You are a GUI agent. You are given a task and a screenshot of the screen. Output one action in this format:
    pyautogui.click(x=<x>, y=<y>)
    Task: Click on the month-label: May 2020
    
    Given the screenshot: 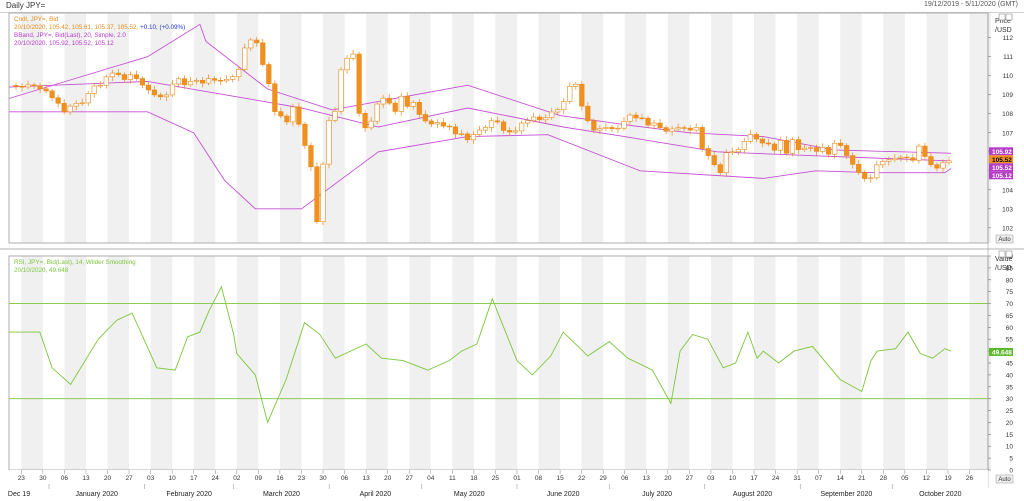 What is the action you would take?
    pyautogui.click(x=469, y=494)
    